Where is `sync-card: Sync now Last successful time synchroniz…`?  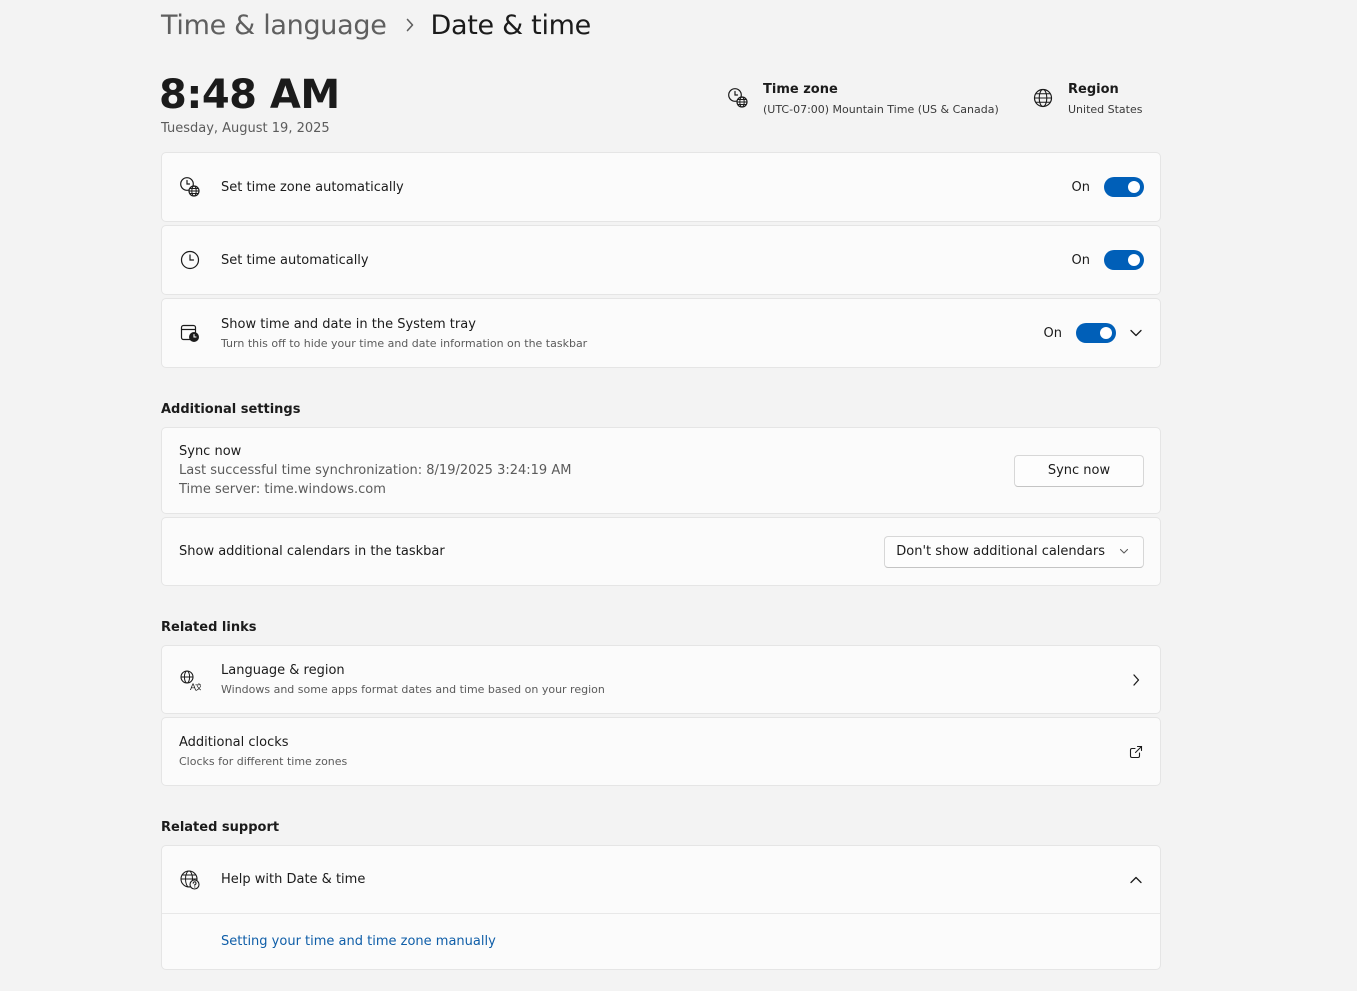
sync-card: Sync now Last successful time synchroniz… is located at coordinates (661, 470).